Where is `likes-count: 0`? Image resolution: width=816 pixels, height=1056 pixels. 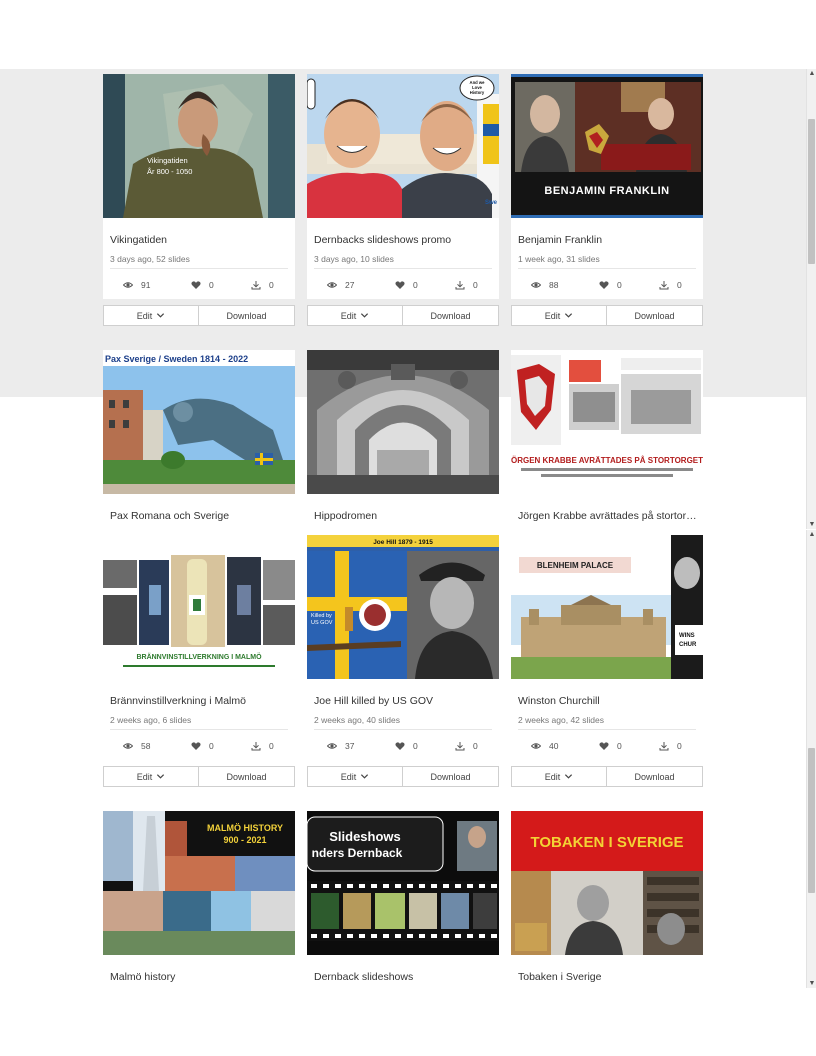 likes-count: 0 is located at coordinates (211, 285).